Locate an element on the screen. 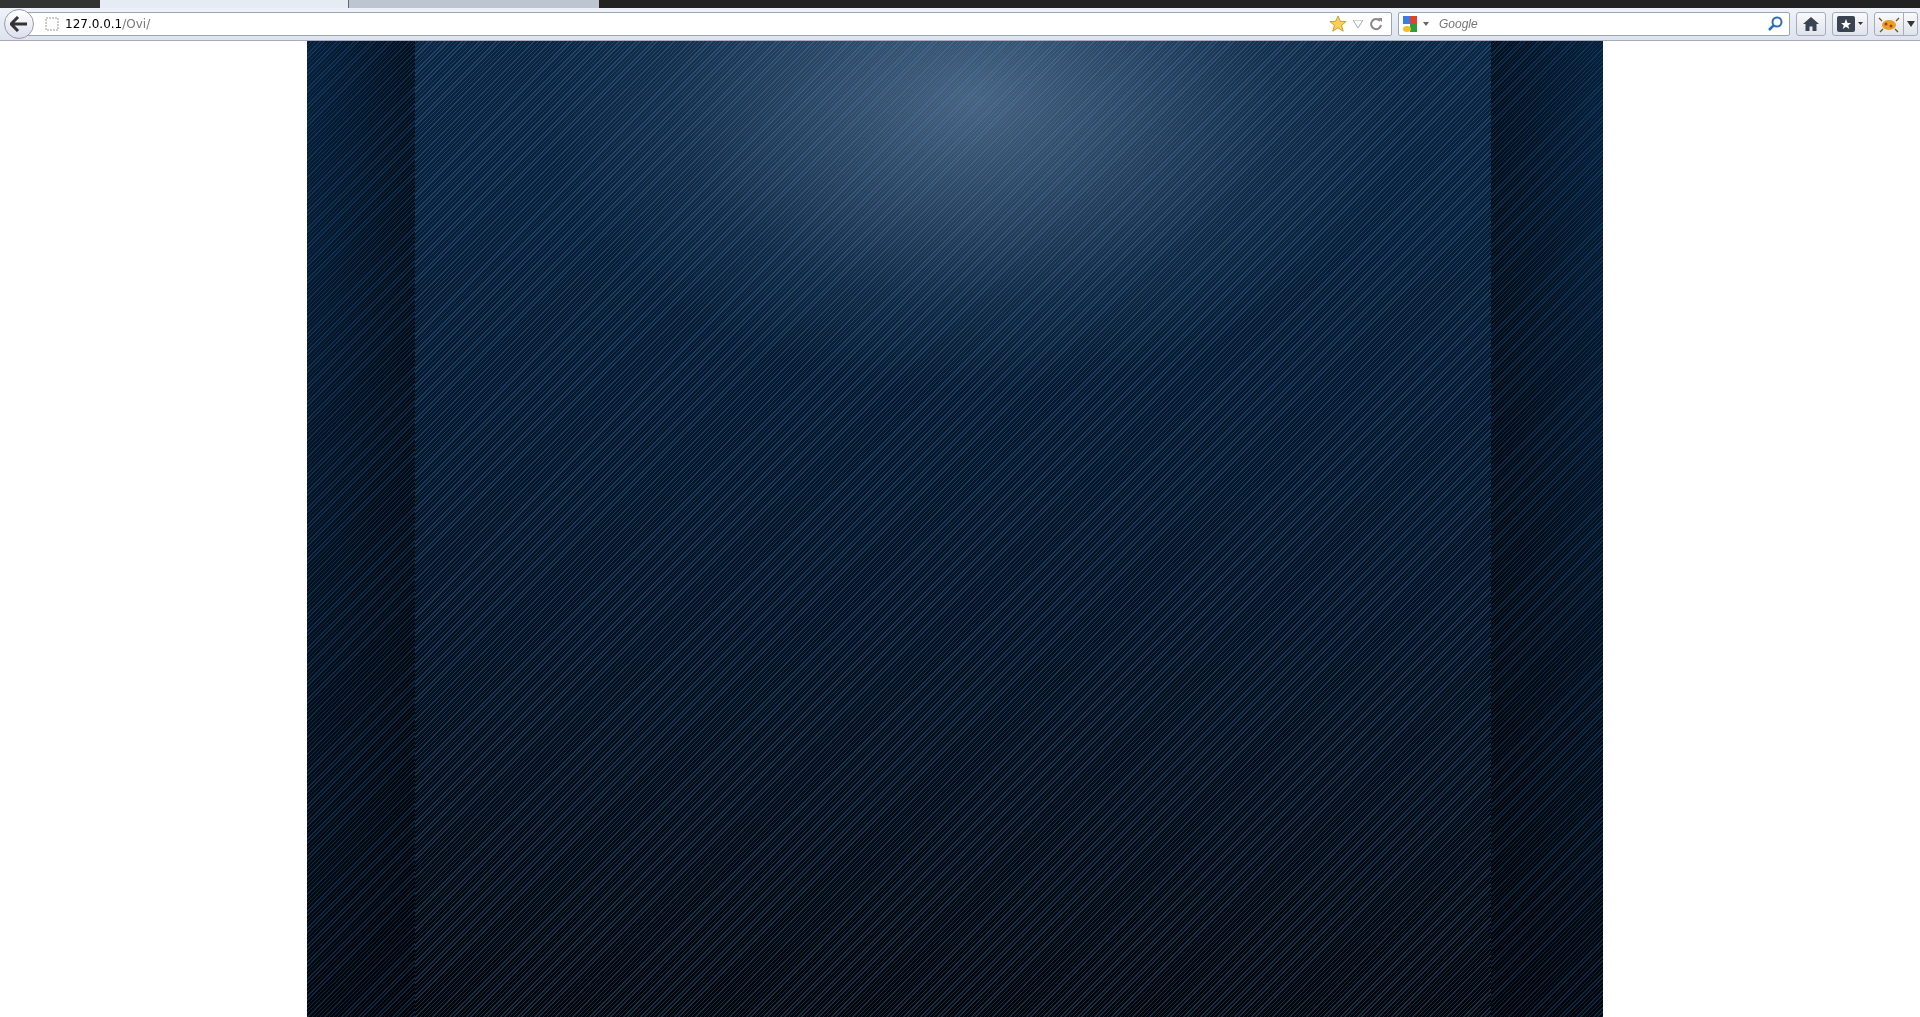  search-field: Google is located at coordinates (1594, 24).